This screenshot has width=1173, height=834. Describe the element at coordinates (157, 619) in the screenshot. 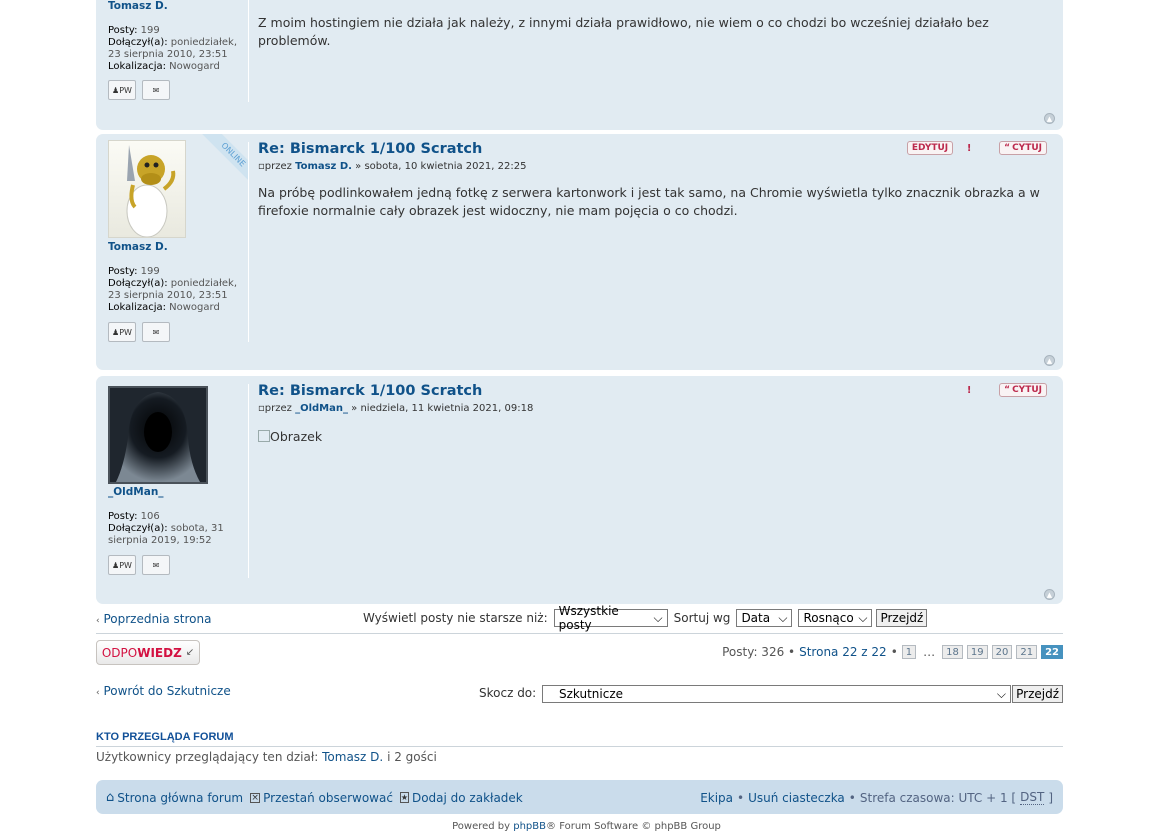

I see `prev-page-label: Poprzednia strona` at that location.